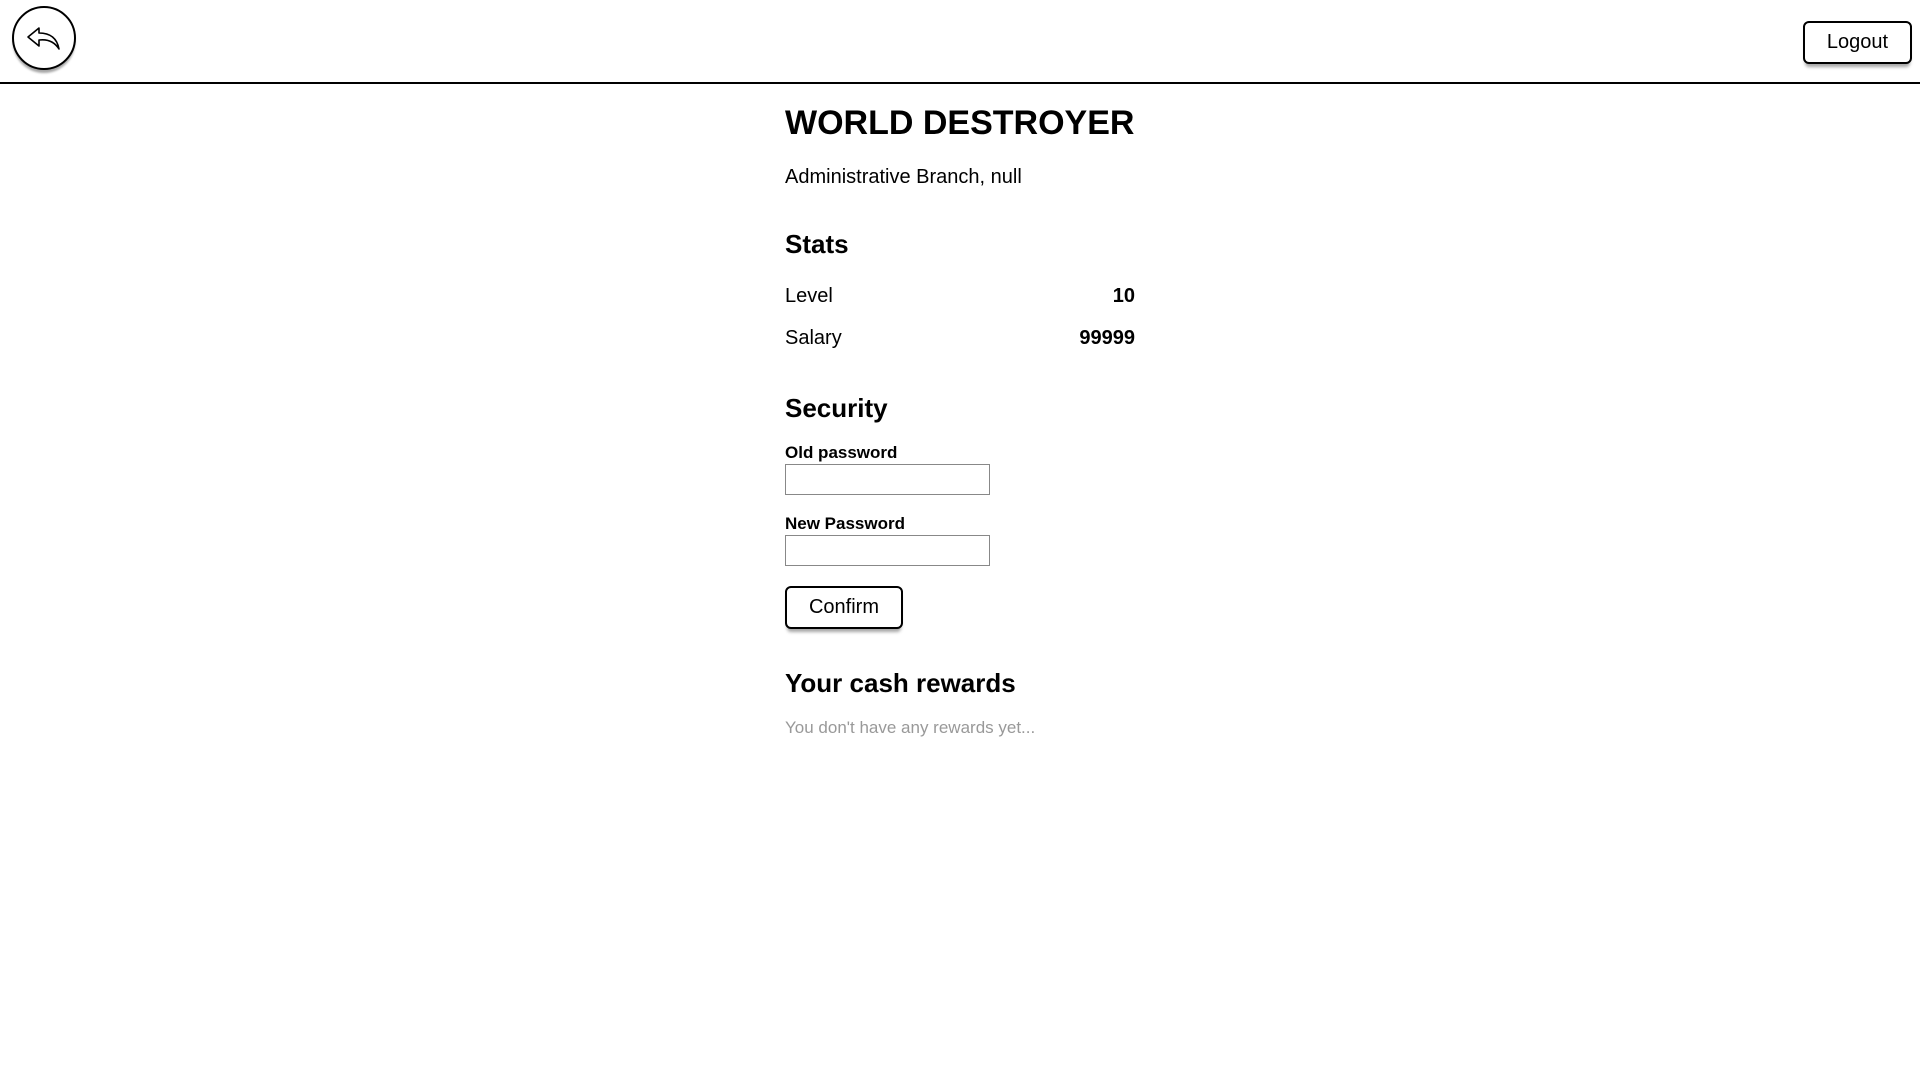 The image size is (1920, 1080). What do you see at coordinates (887, 550) in the screenshot?
I see `new-password-input` at bounding box center [887, 550].